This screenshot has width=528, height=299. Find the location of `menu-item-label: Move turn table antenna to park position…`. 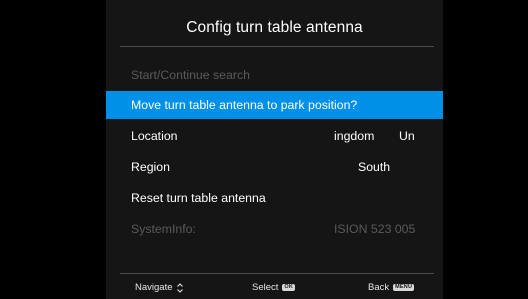

menu-item-label: Move turn table antenna to park position… is located at coordinates (244, 105).